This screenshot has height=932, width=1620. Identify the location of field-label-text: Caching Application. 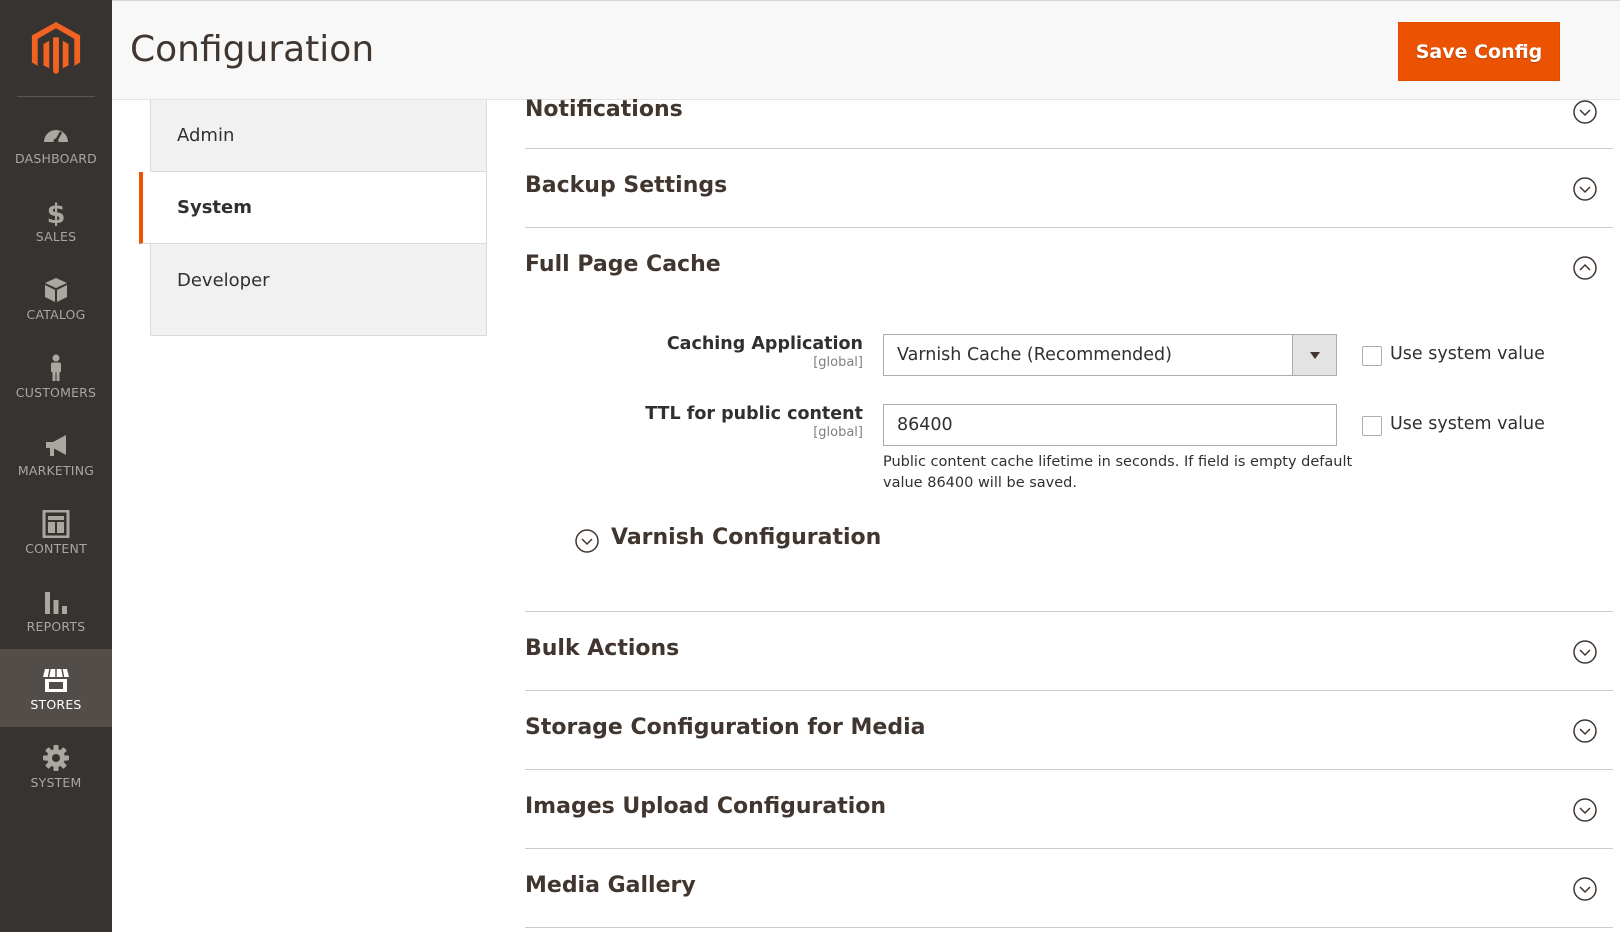
(693, 344).